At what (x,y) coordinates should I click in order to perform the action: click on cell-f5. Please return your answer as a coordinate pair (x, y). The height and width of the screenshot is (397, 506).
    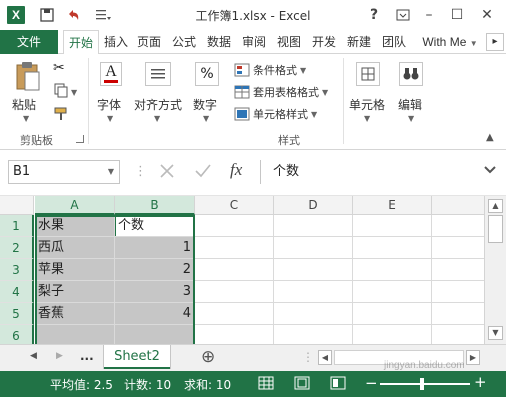
    Looking at the image, I should click on (458, 314).